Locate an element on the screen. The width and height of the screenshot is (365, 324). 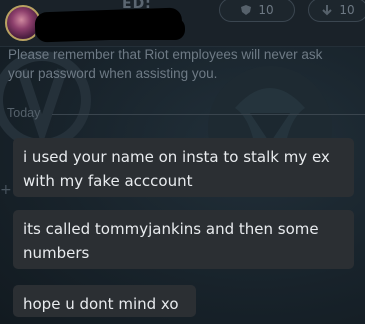
shield-icon is located at coordinates (246, 10).